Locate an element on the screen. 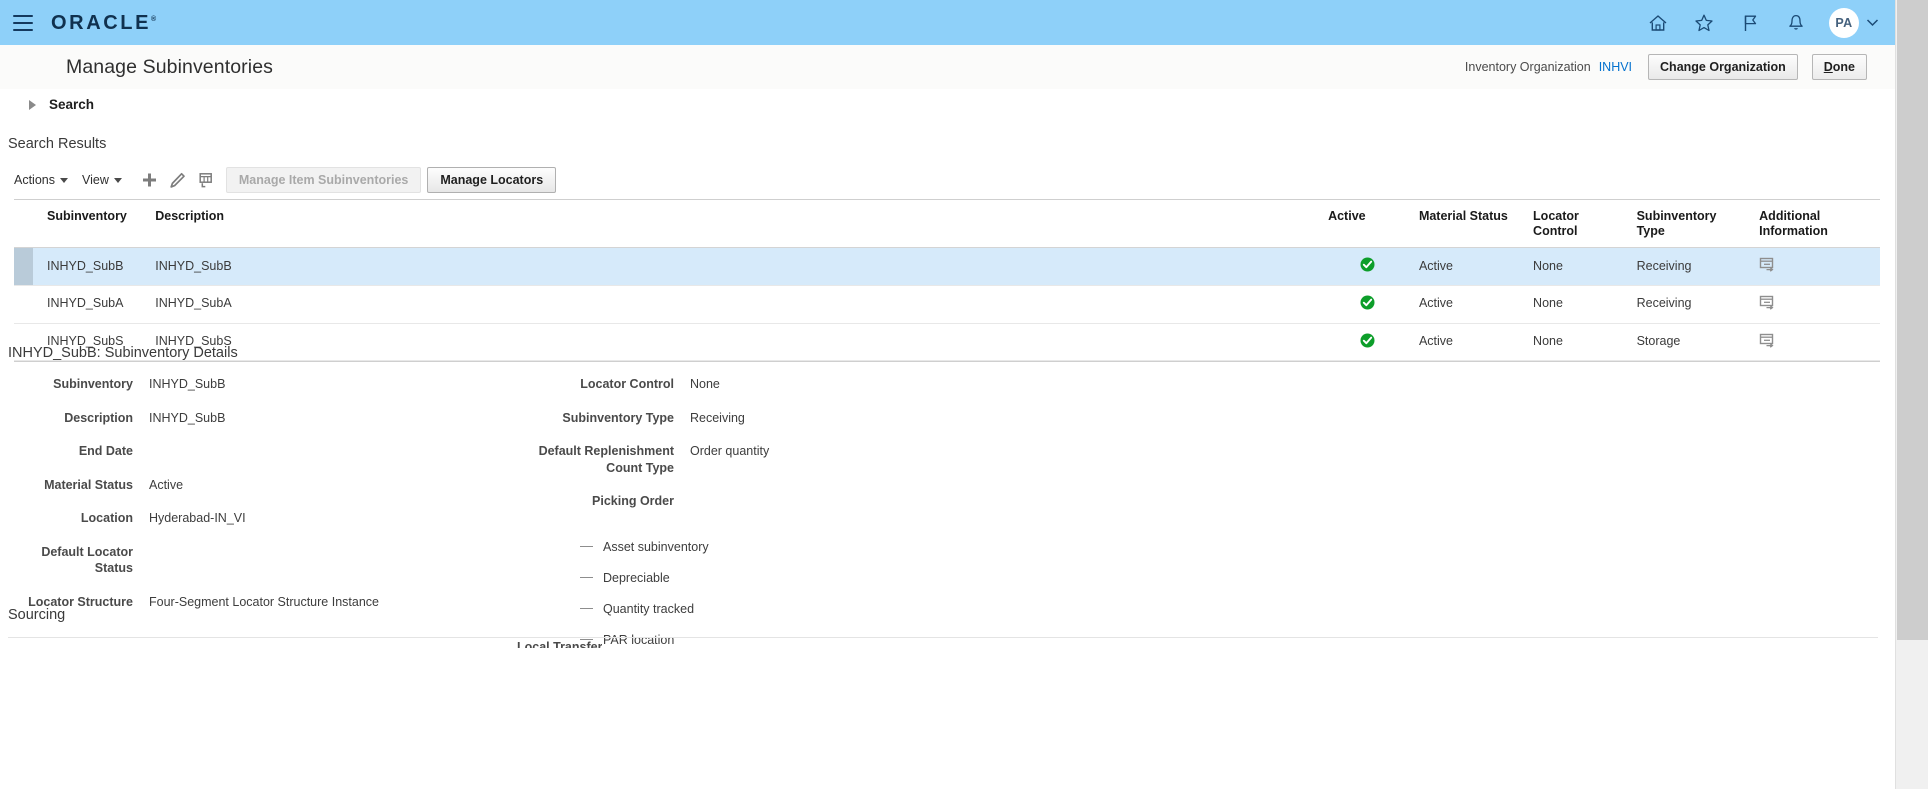 This screenshot has height=789, width=1928. field-value: Receiving is located at coordinates (717, 417).